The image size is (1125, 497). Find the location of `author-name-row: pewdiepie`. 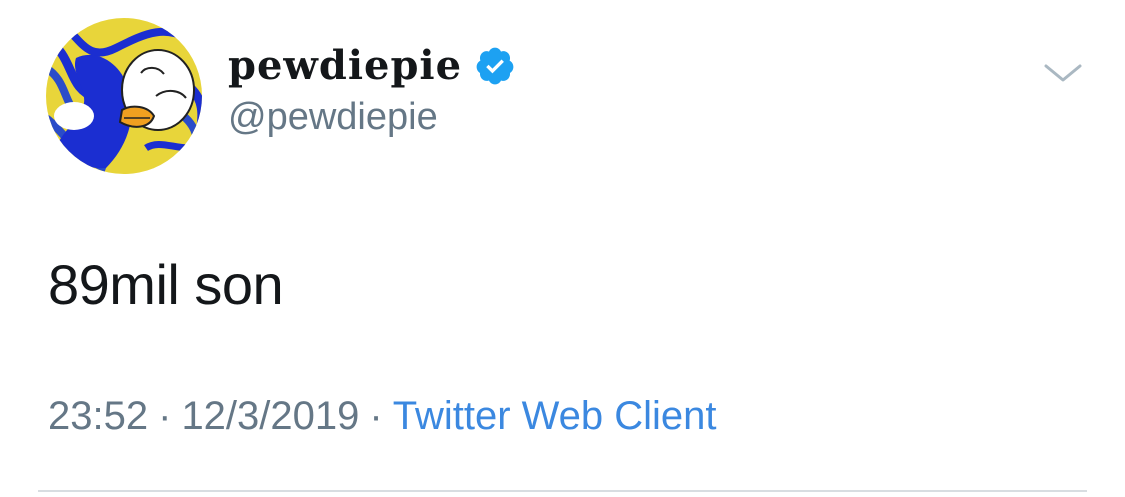

author-name-row: pewdiepie is located at coordinates (372, 66).